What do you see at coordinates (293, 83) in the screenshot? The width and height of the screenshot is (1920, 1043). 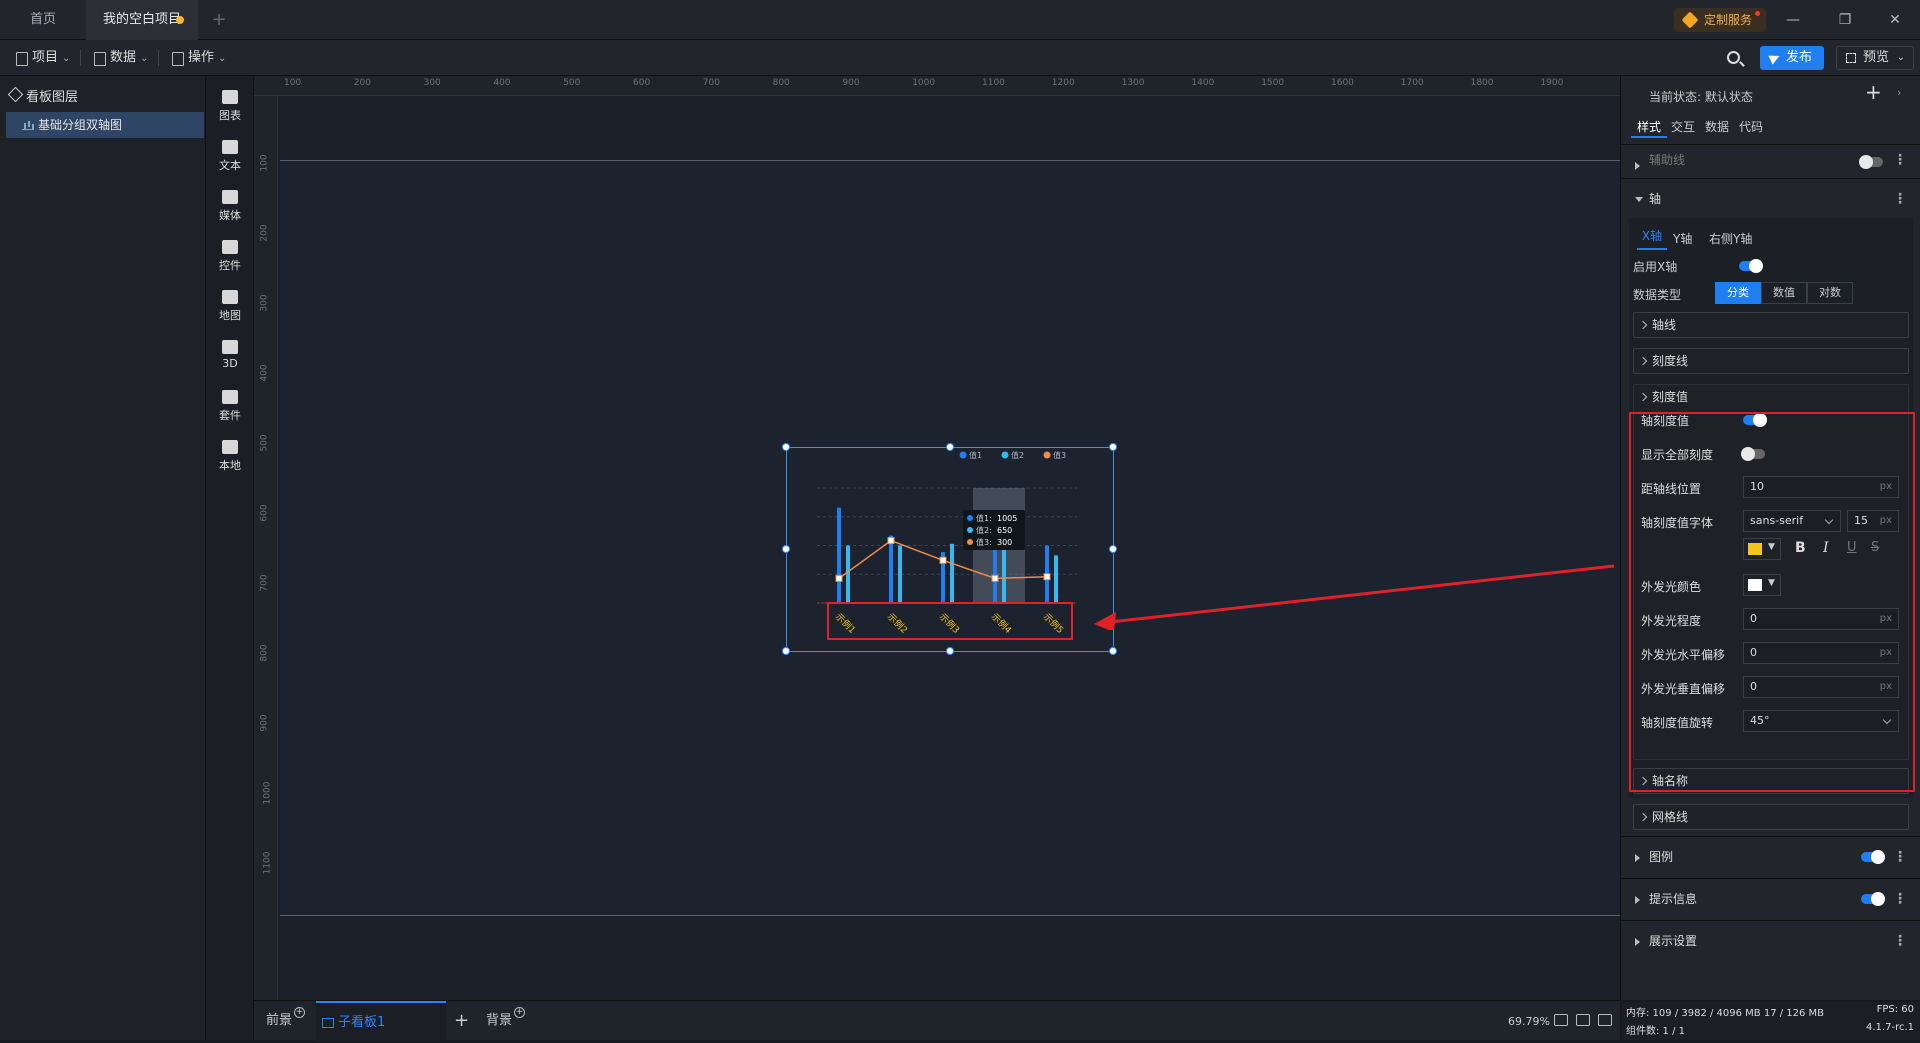 I see `ruler-tick-label: 100` at bounding box center [293, 83].